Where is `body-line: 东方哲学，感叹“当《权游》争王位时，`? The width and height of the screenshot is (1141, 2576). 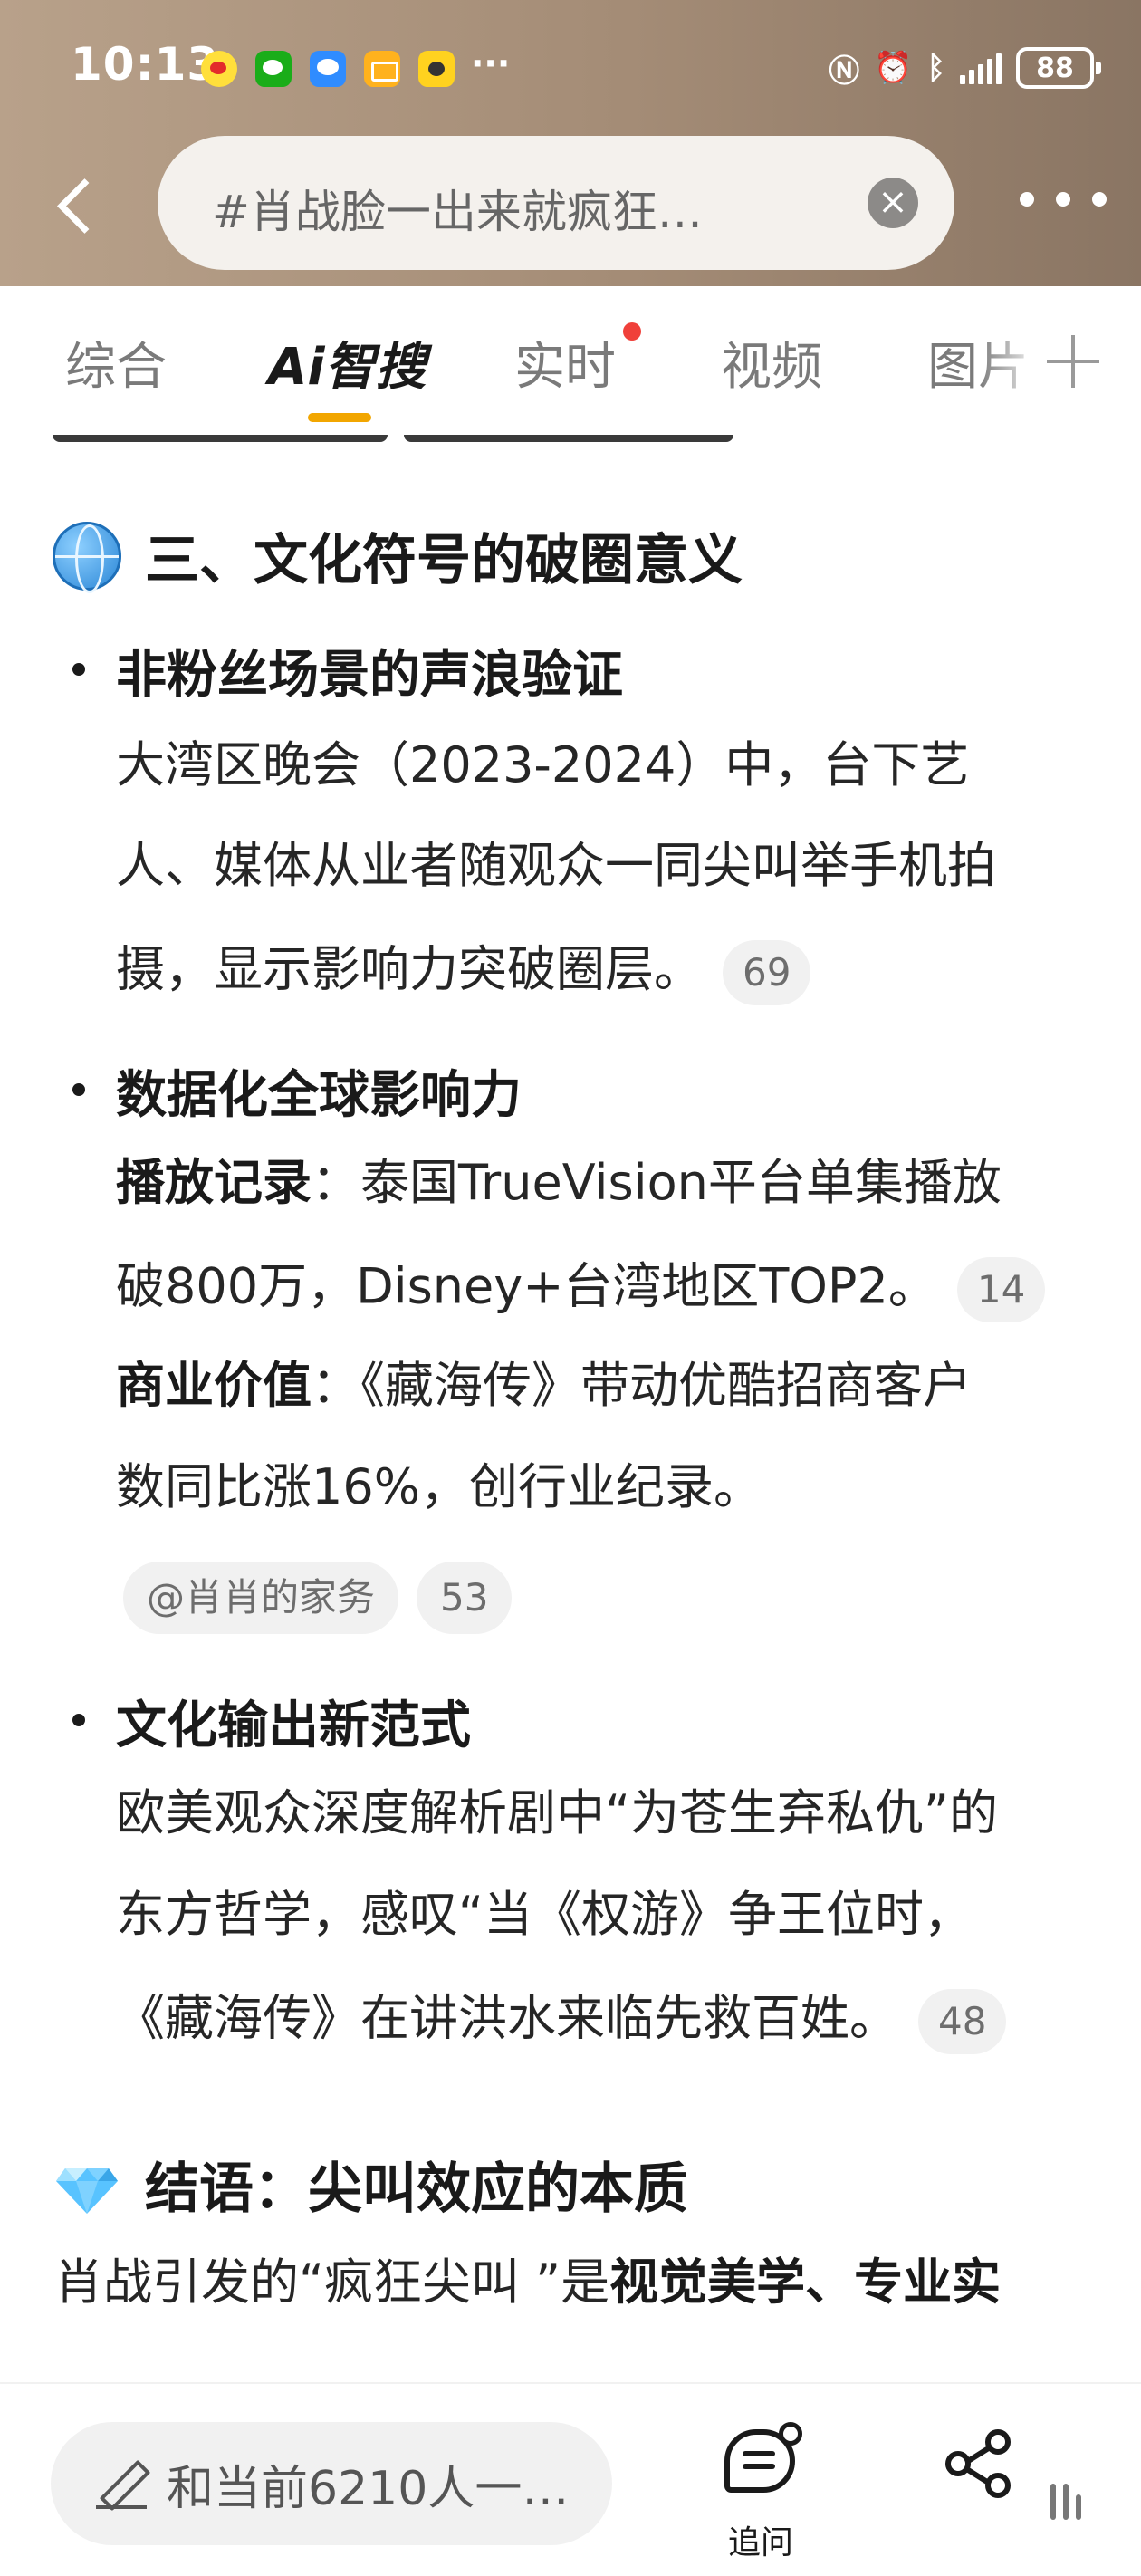 body-line: 东方哲学，感叹“当《权游》争王位时， is located at coordinates (544, 1914).